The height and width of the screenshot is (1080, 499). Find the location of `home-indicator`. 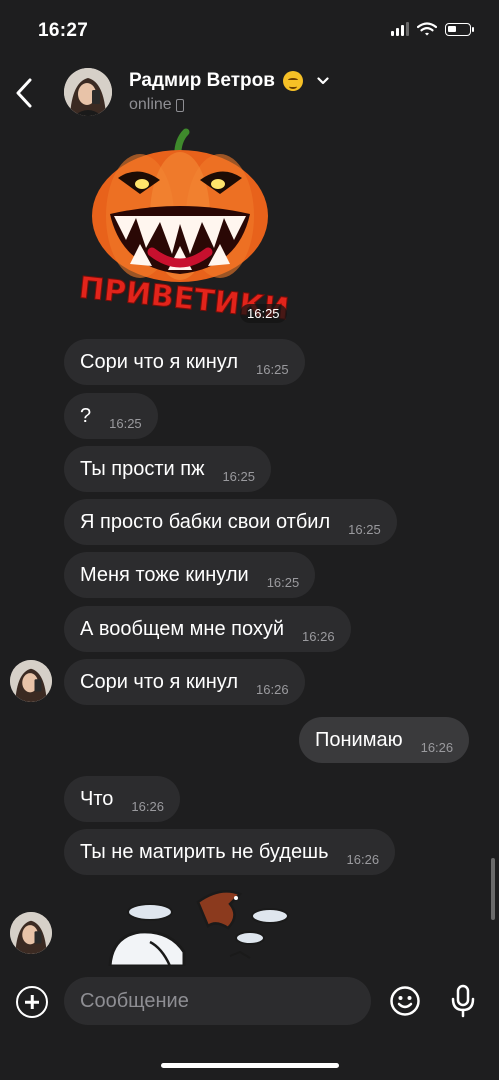

home-indicator is located at coordinates (250, 1065).